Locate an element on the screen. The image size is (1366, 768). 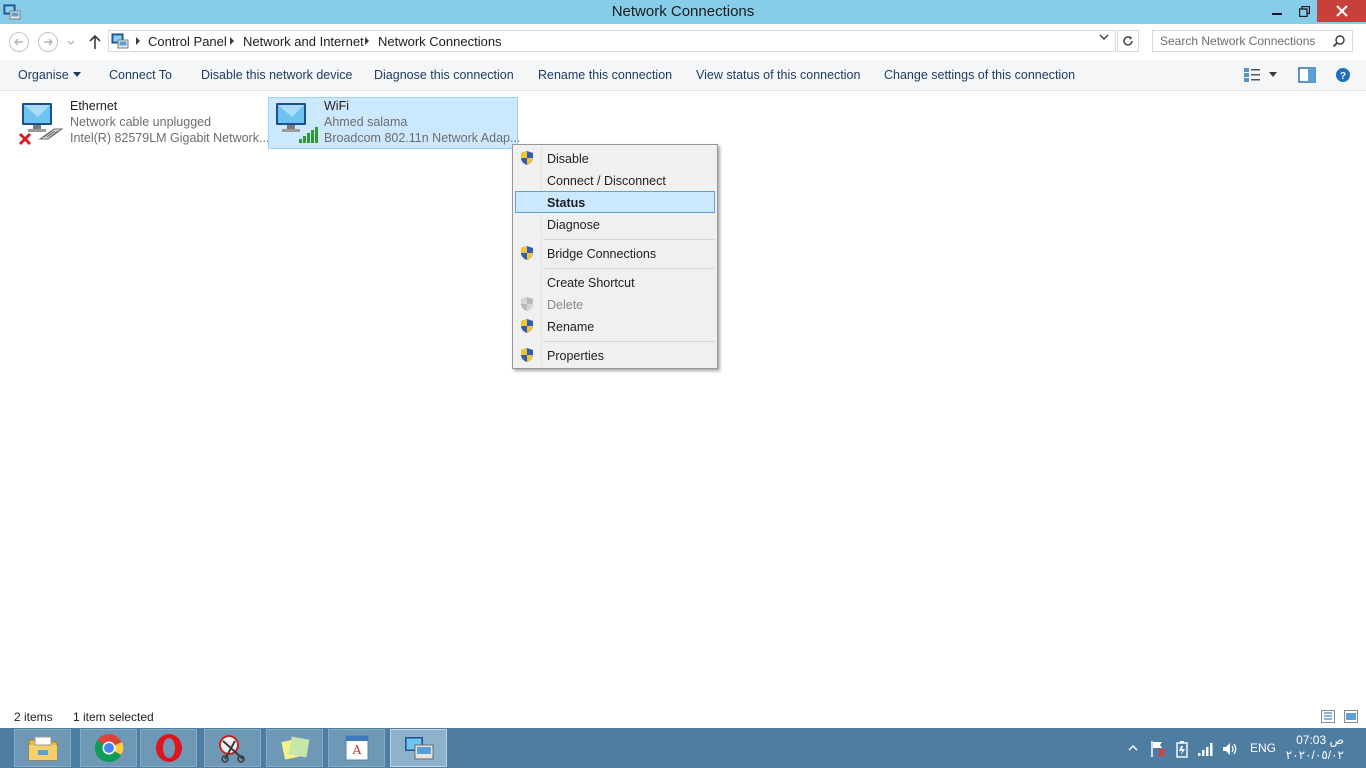
menu-item-create-shortcut: Create Shortcut is located at coordinates (615, 282).